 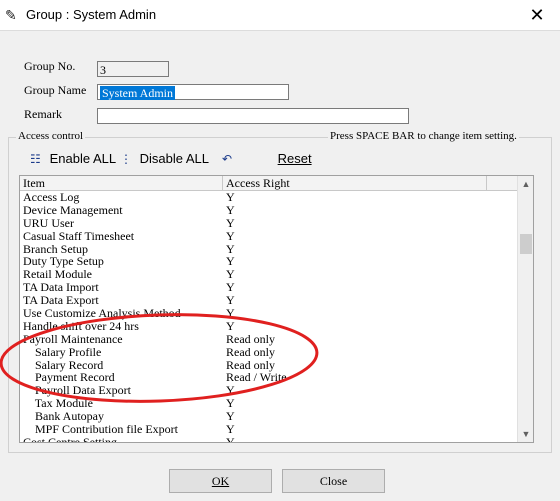 What do you see at coordinates (62, 351) in the screenshot?
I see `item-cell: Salary Profile` at bounding box center [62, 351].